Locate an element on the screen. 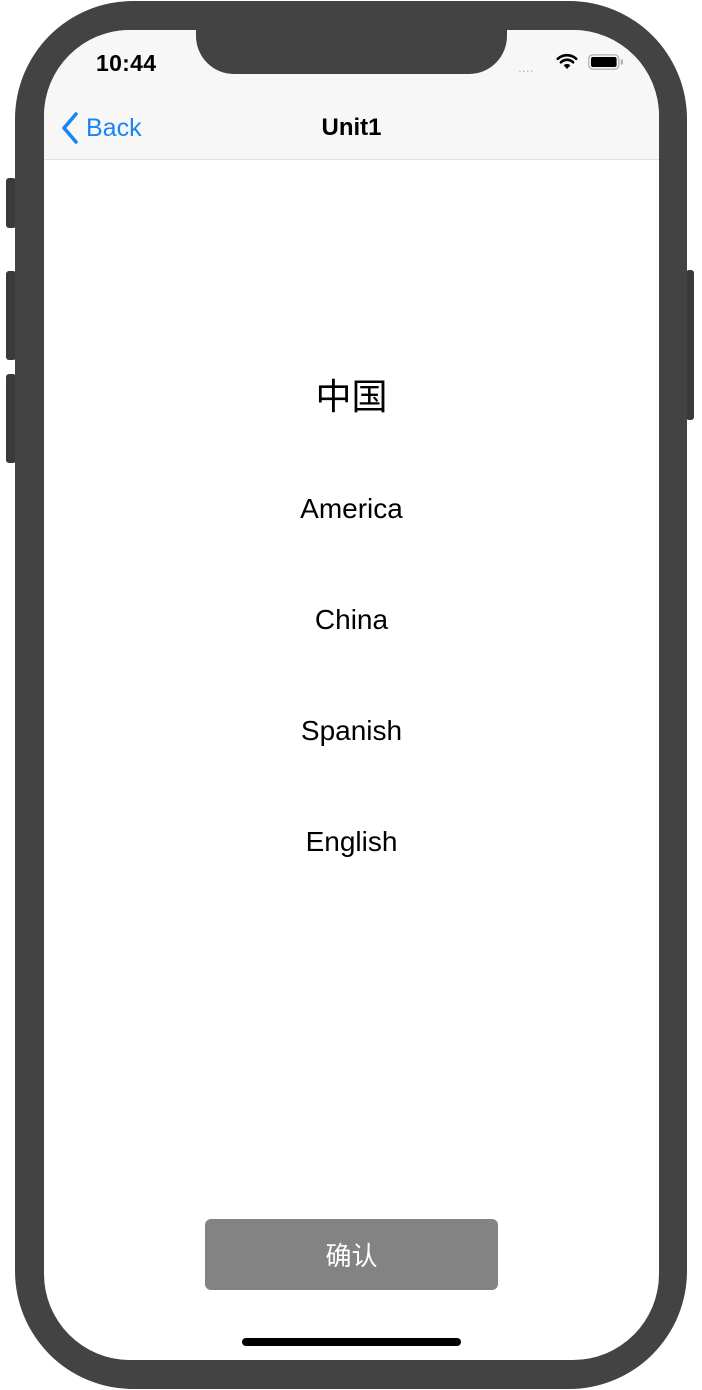  option-spanish: Spanish is located at coordinates (351, 731).